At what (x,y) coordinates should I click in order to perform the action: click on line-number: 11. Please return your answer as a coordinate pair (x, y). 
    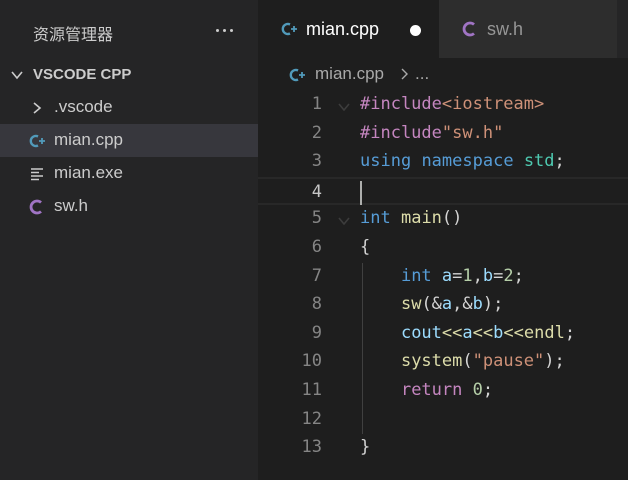
    Looking at the image, I should click on (311, 390).